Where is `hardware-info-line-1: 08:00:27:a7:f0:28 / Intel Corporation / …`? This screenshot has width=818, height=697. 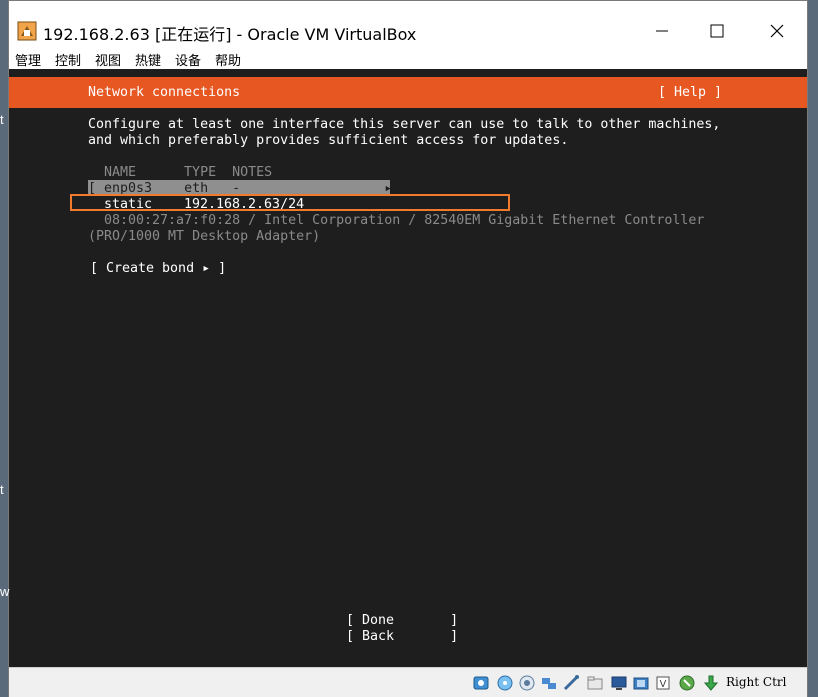 hardware-info-line-1: 08:00:27:a7:f0:28 / Intel Corporation / … is located at coordinates (404, 220).